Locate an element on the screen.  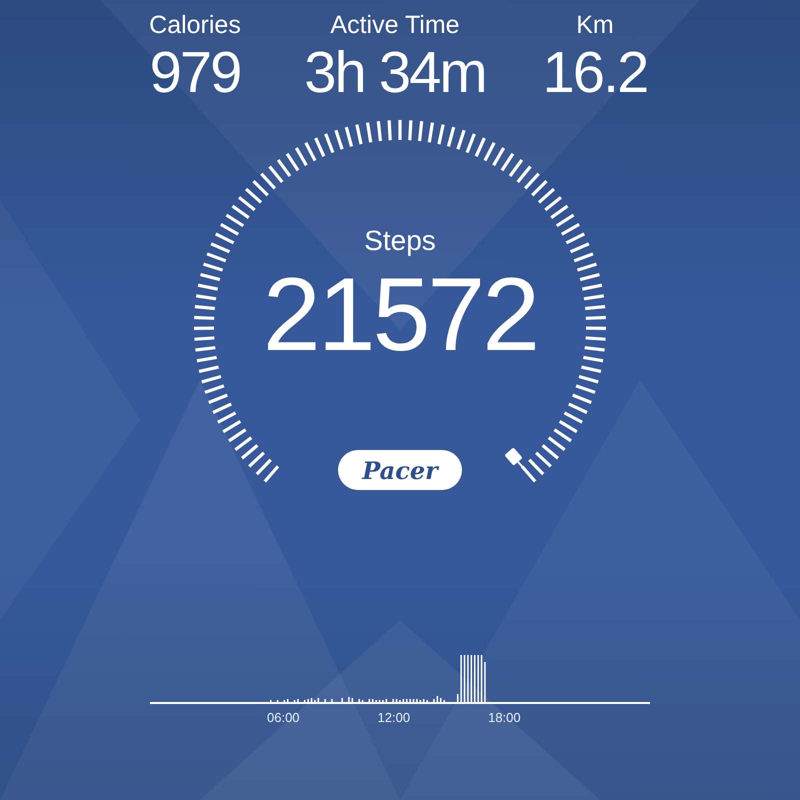
stat-label: Active Time is located at coordinates (395, 25).